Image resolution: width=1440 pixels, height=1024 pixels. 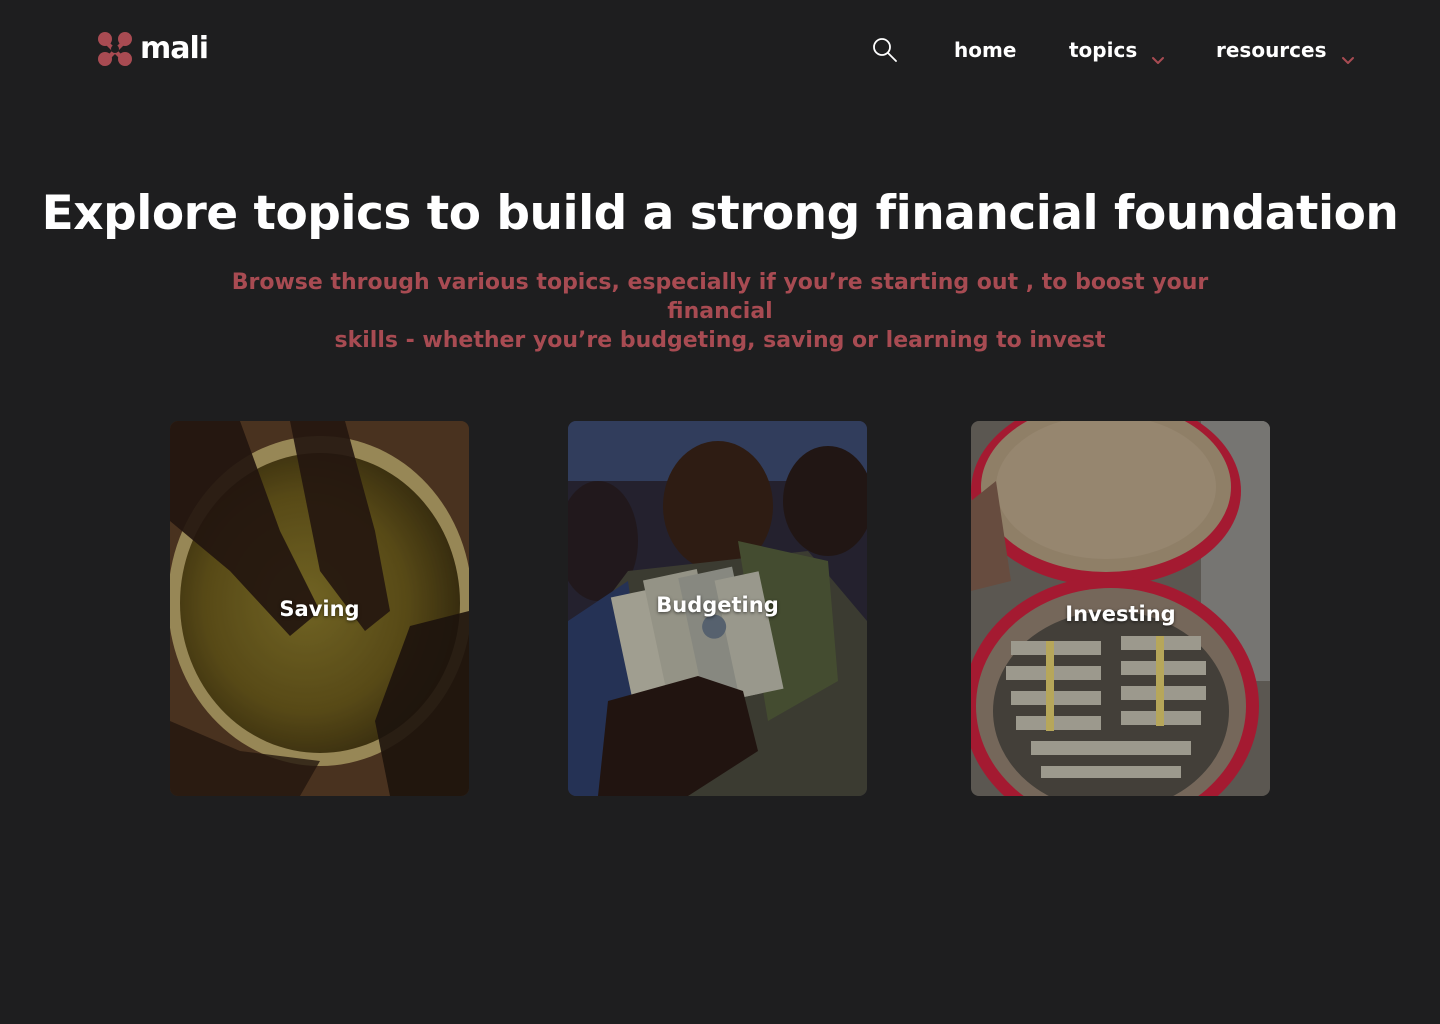 I want to click on nav-topics-dropdown: topics, so click(x=1117, y=50).